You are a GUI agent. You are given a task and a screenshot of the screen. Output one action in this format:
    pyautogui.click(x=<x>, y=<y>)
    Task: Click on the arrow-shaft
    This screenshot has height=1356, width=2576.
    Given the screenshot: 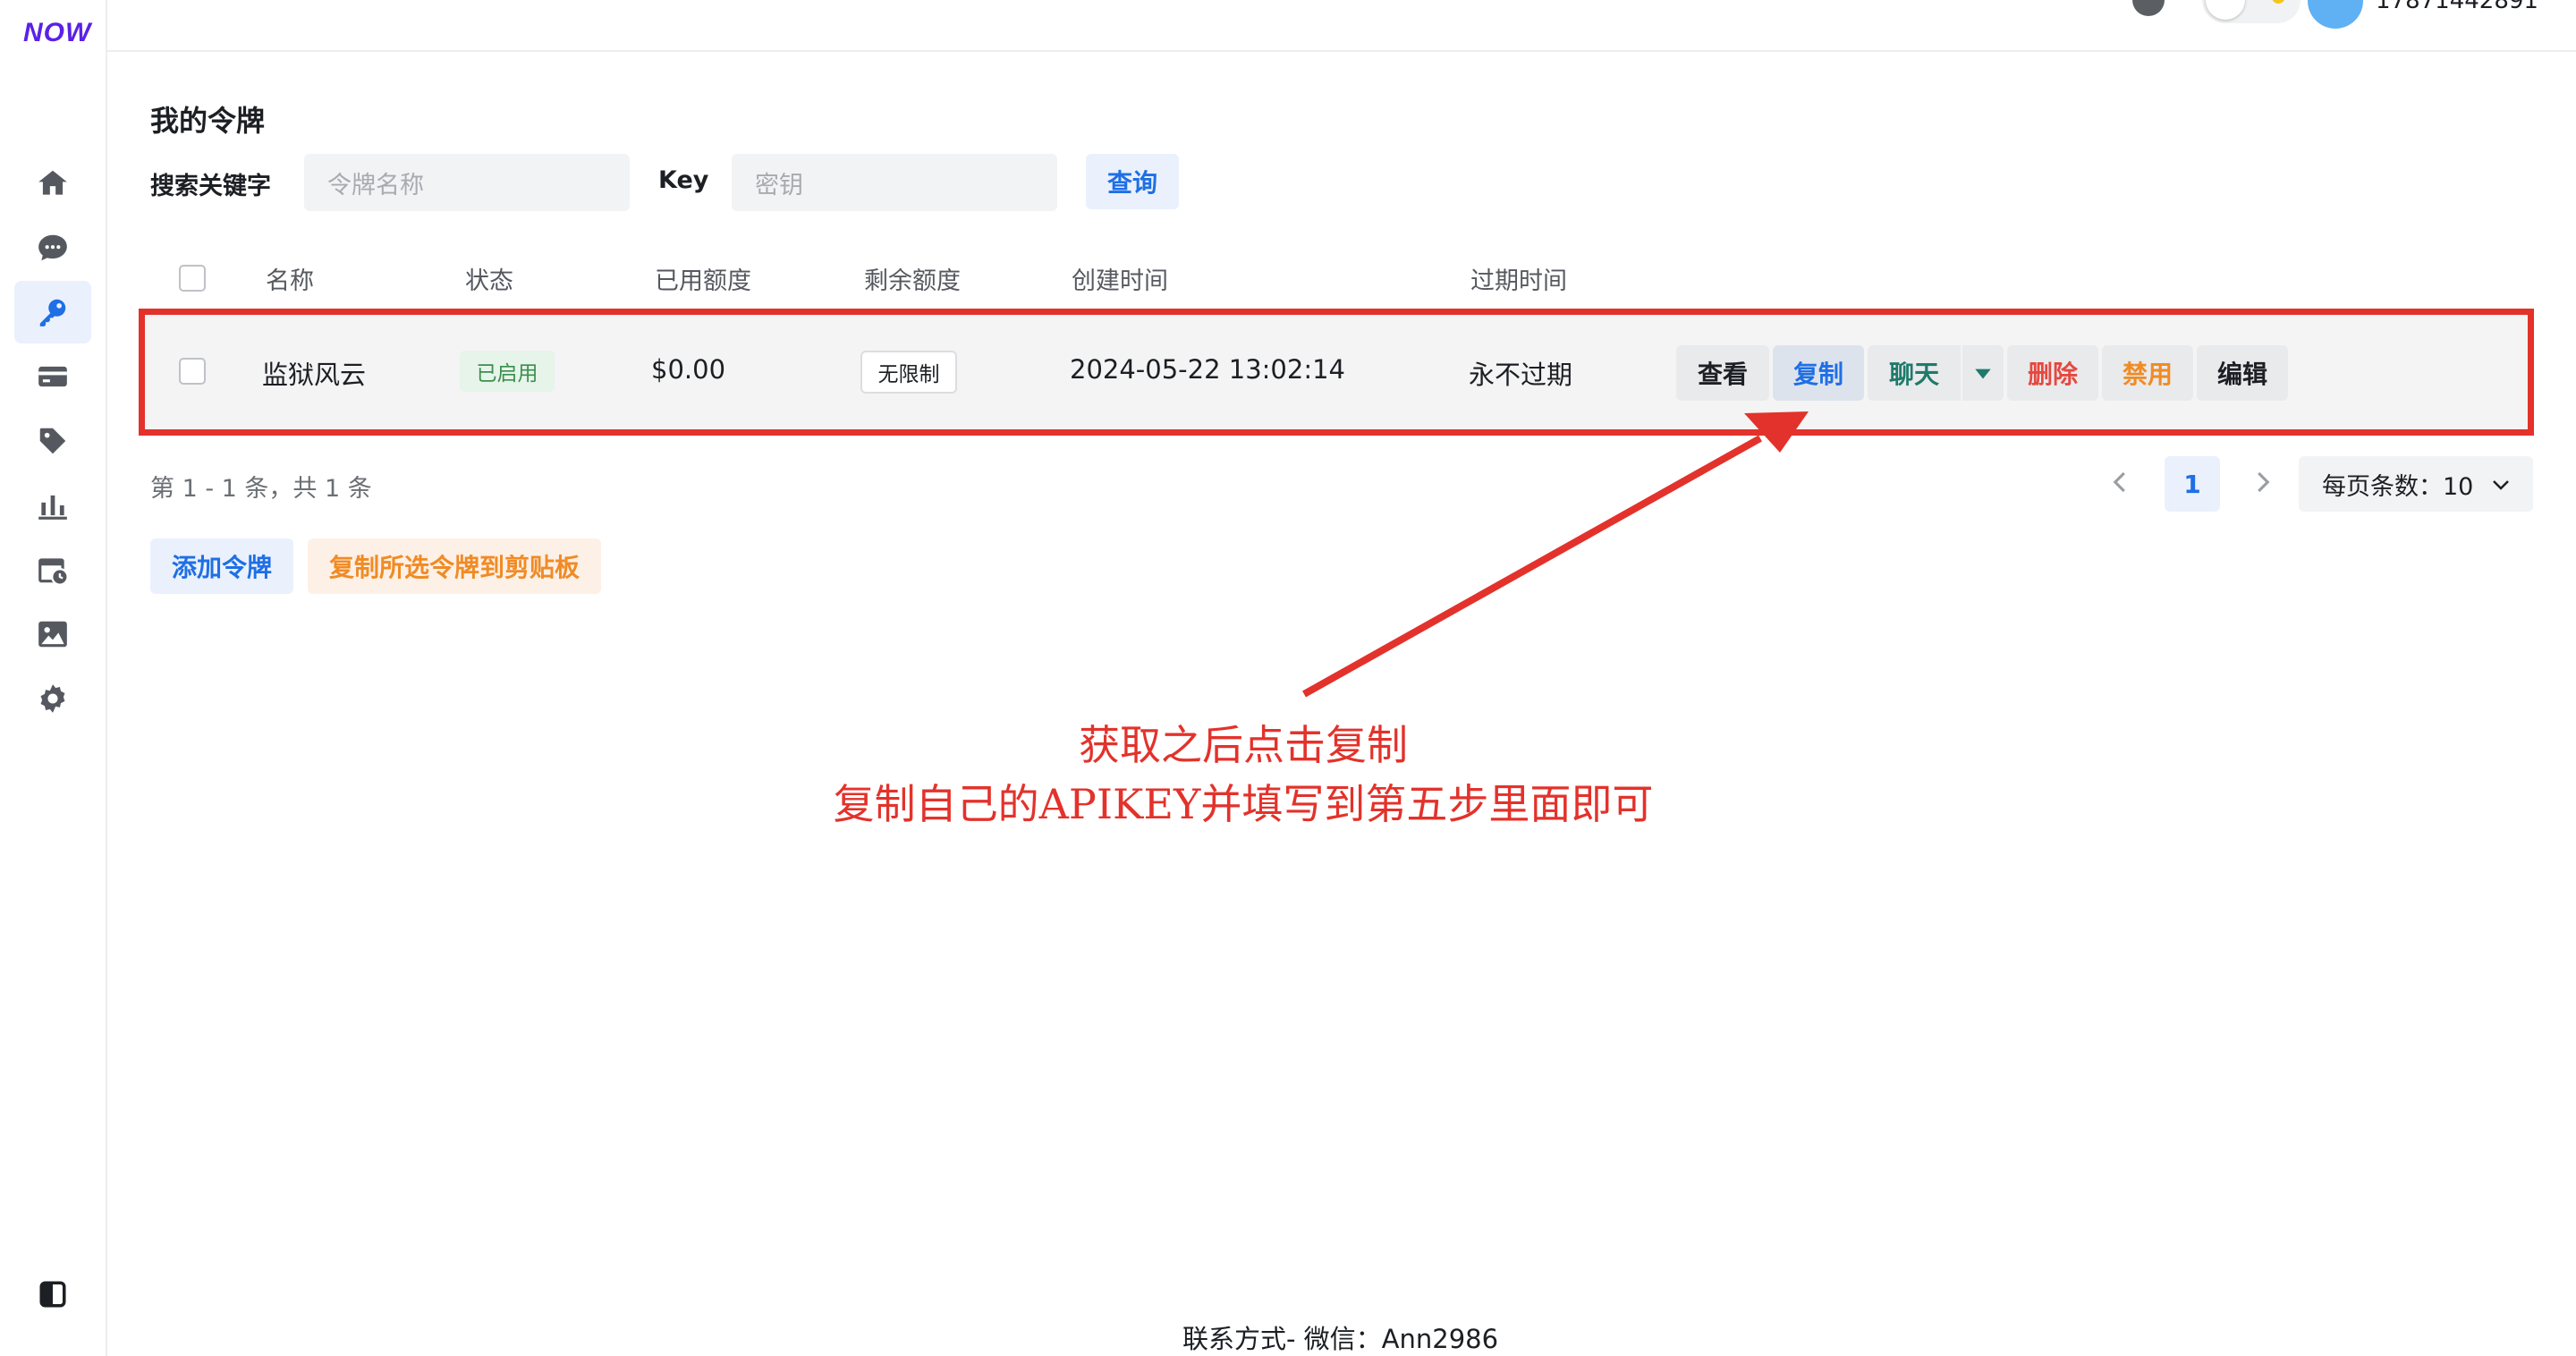 What is the action you would take?
    pyautogui.click(x=1532, y=567)
    